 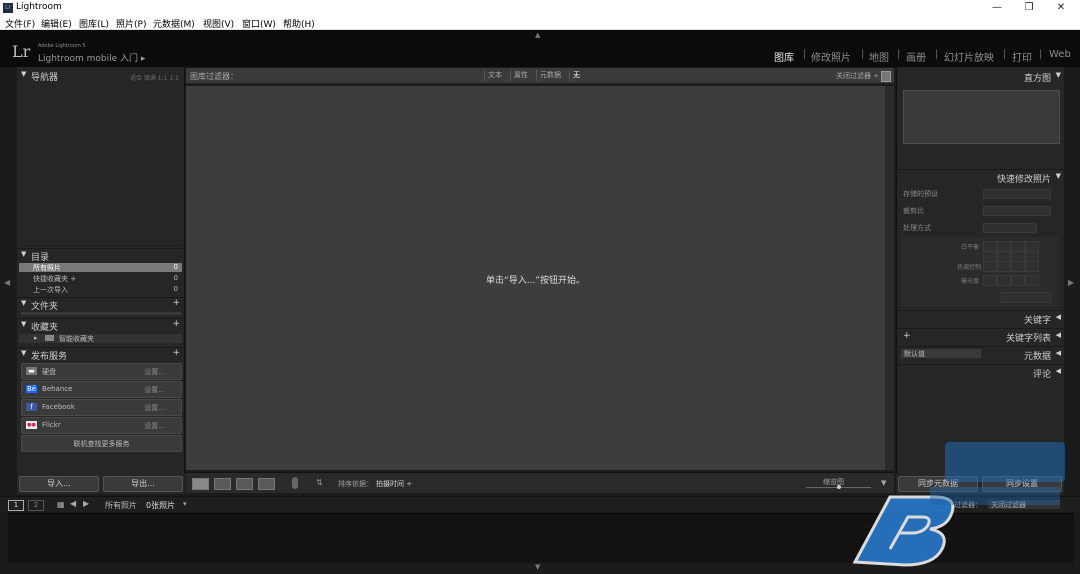 What do you see at coordinates (1022, 56) in the screenshot?
I see `module-print: 打印` at bounding box center [1022, 56].